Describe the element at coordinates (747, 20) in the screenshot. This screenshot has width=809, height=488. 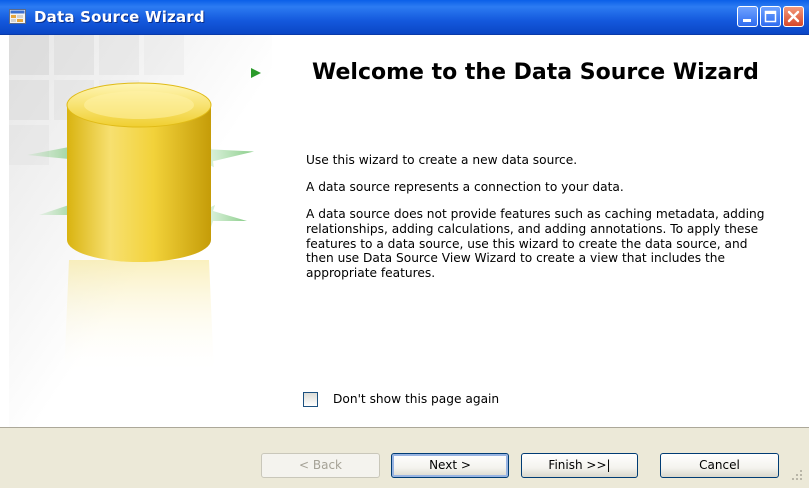
I see `minimize-icon` at that location.